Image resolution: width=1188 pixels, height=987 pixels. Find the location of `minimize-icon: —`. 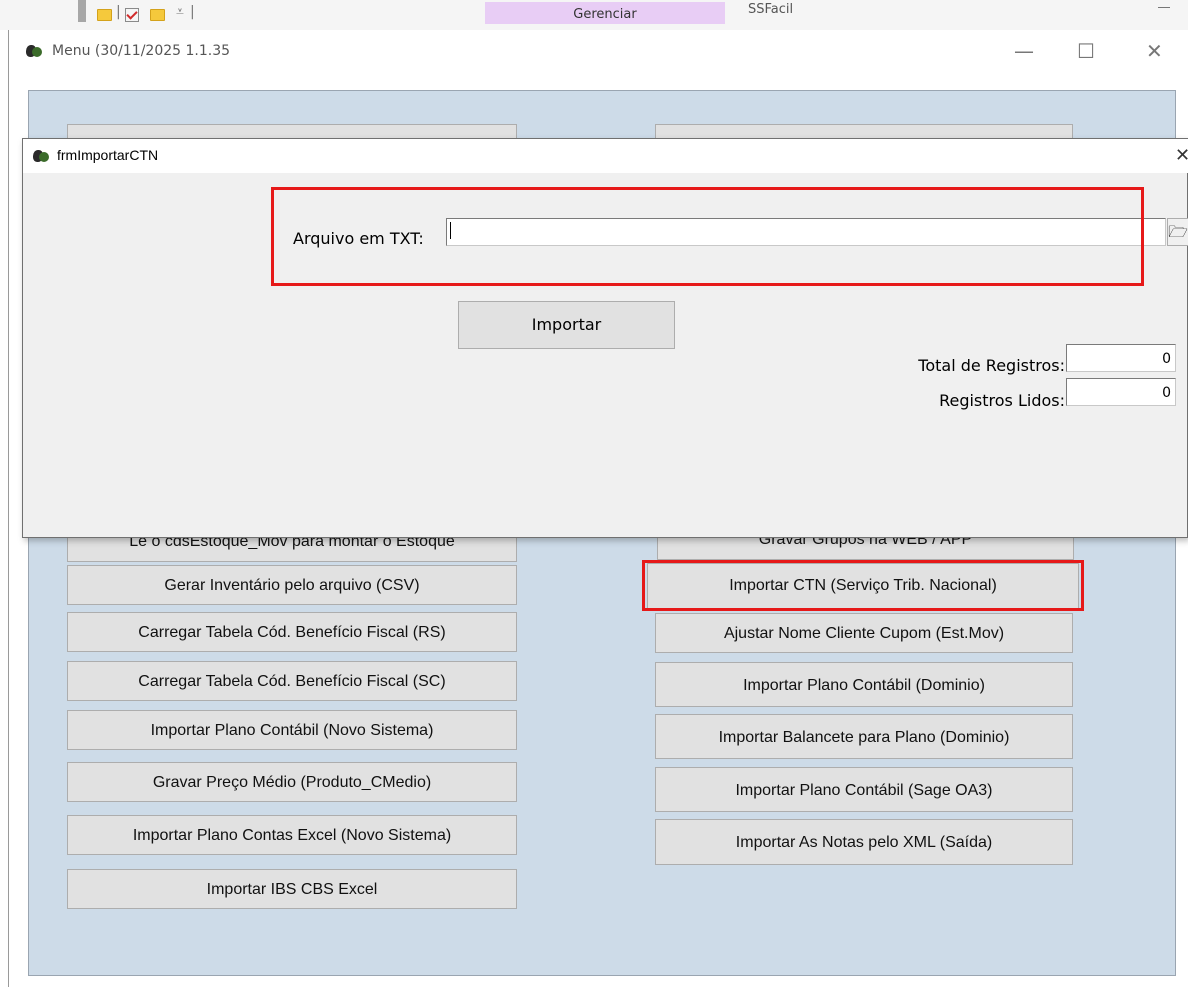

minimize-icon: — is located at coordinates (1024, 51).